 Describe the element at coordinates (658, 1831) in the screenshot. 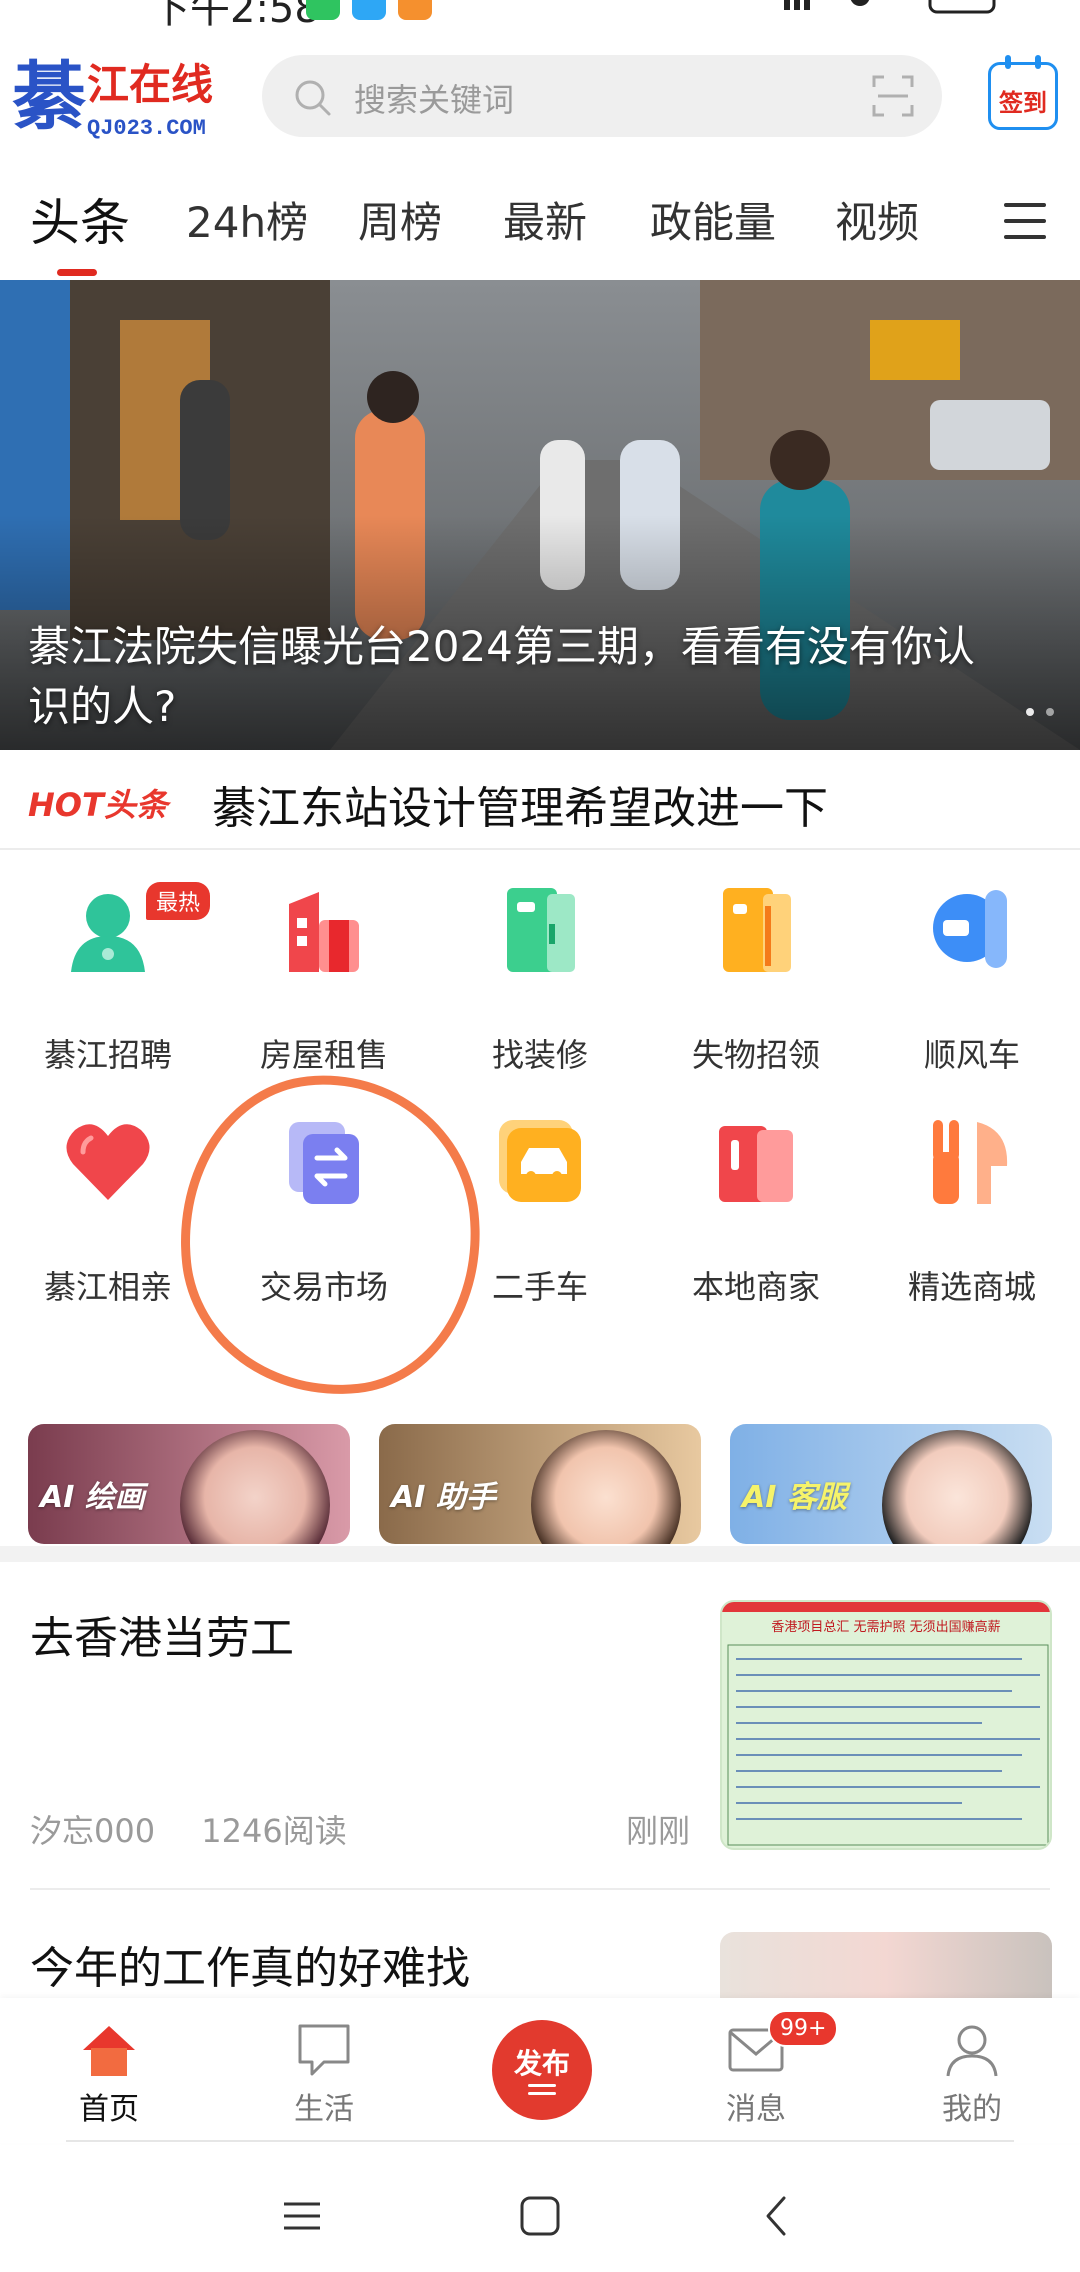

I see `article-time: 刚刚` at that location.